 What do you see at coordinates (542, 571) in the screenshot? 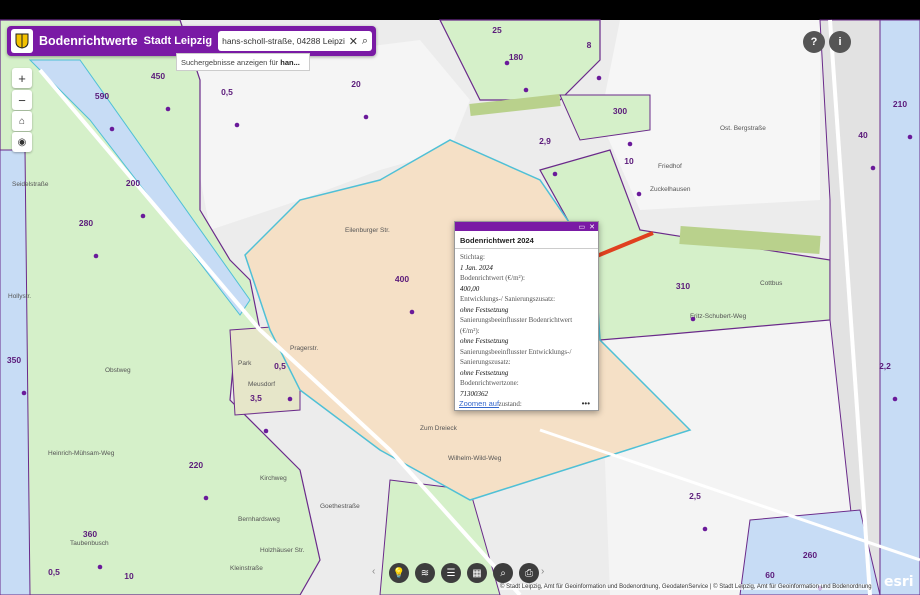
I see `toolbar-next-icon: ›` at bounding box center [542, 571].